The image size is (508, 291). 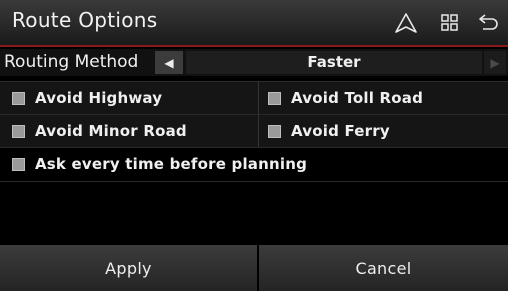 I want to click on left-arrow-icon: ◀, so click(x=169, y=62).